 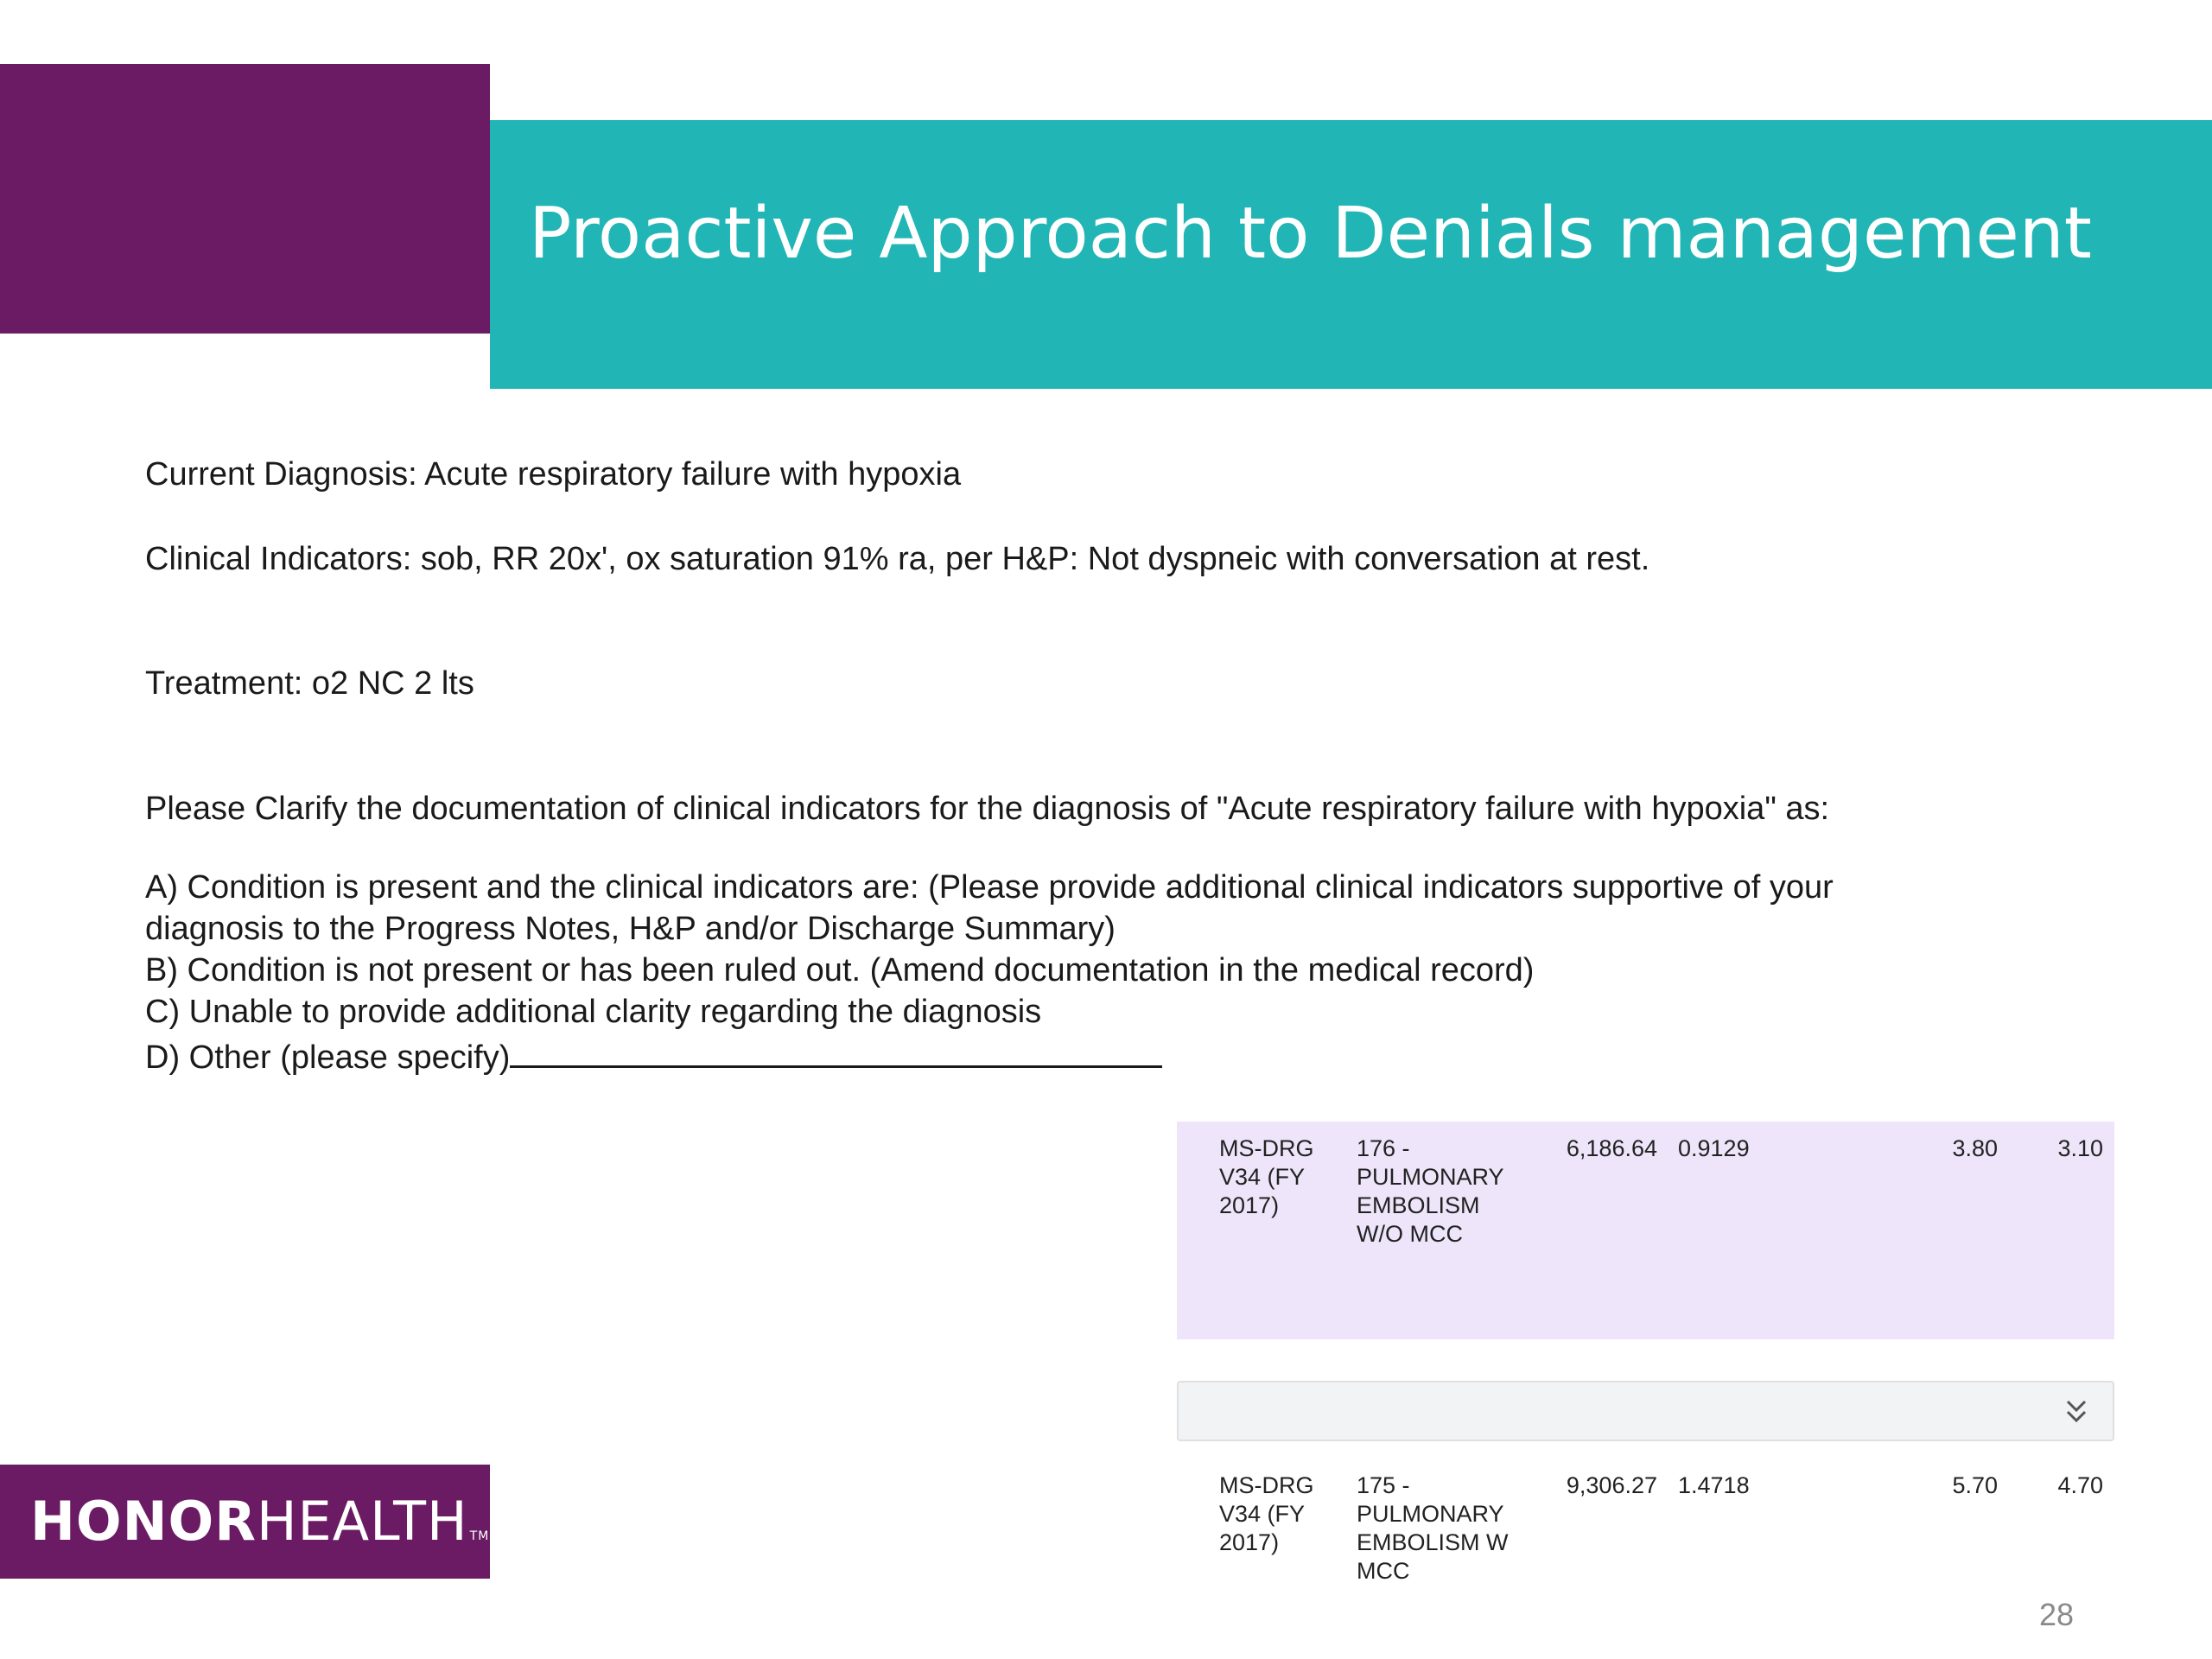 I want to click on option-d: D) Other (please specify), so click(x=990, y=1055).